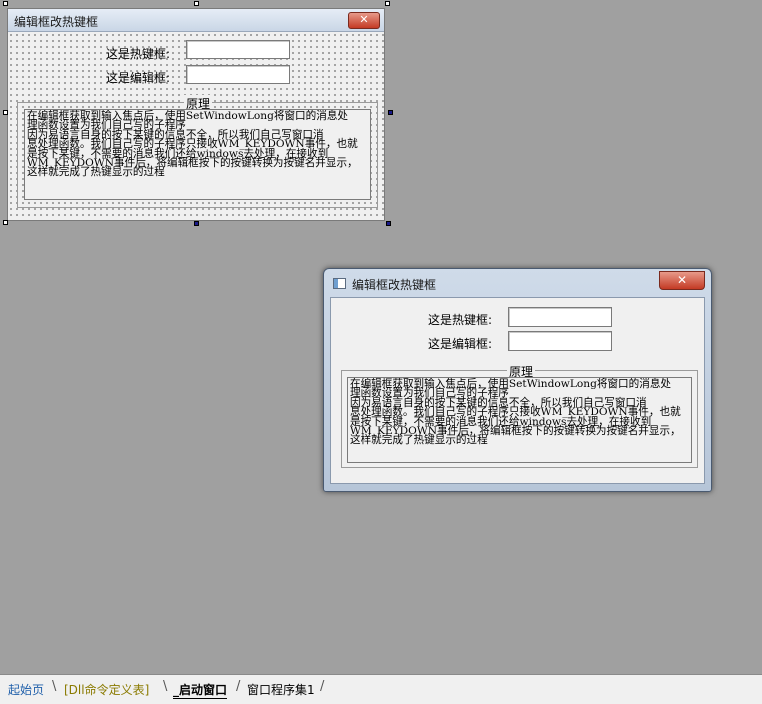 This screenshot has width=762, height=704. I want to click on designer-title: 编辑框改热键框, so click(56, 22).